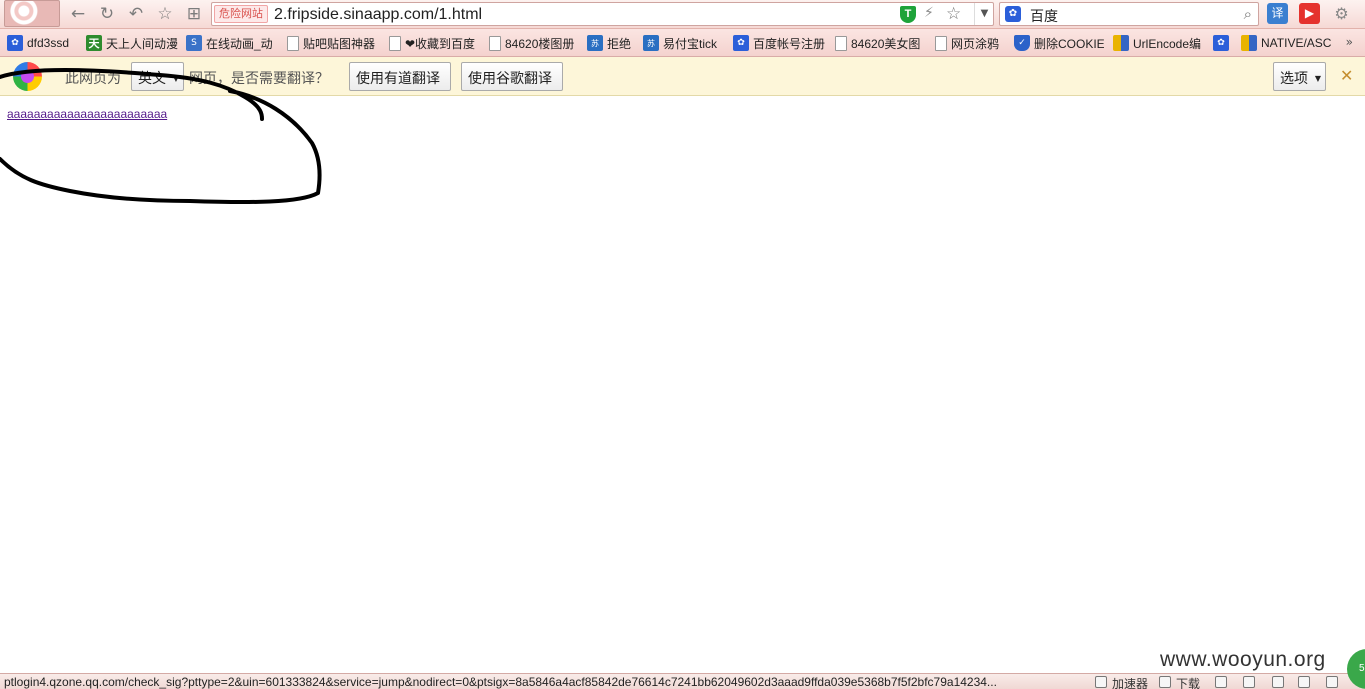  What do you see at coordinates (1059, 43) in the screenshot?
I see `bookmark-item: ✓ 删除COOKIE` at bounding box center [1059, 43].